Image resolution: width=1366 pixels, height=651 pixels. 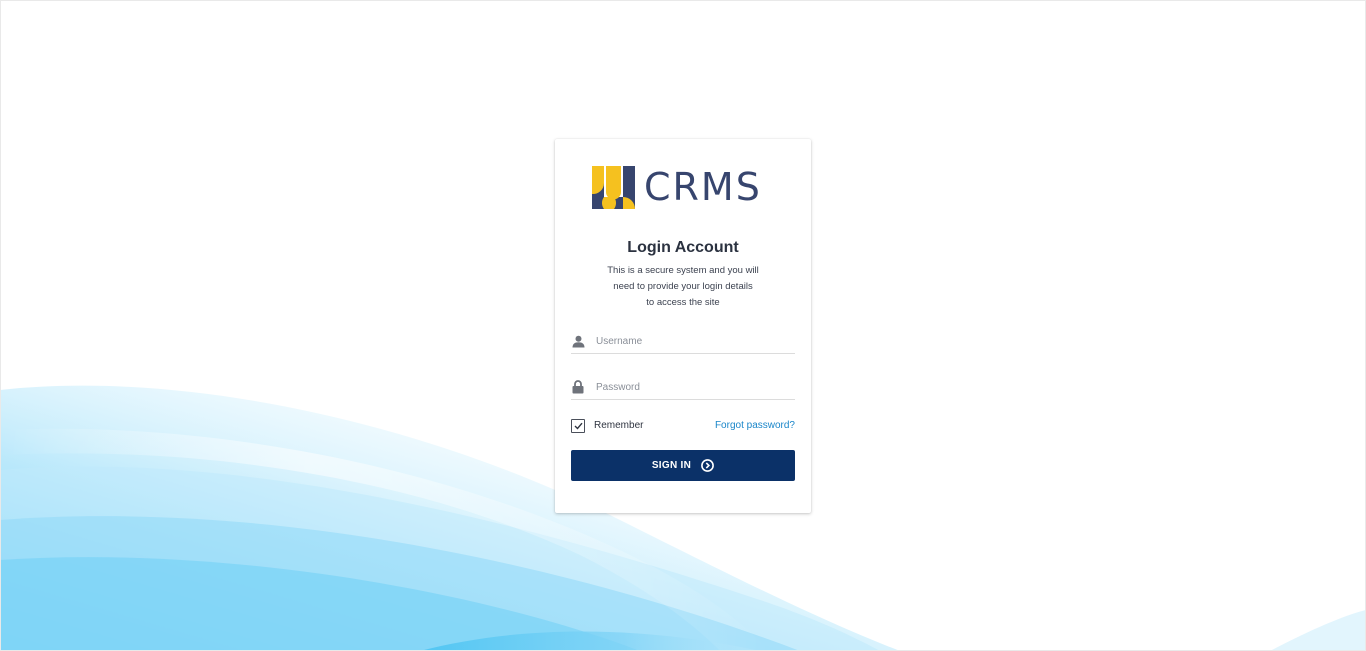 What do you see at coordinates (683, 302) in the screenshot?
I see `subtitle-line: to access the site` at bounding box center [683, 302].